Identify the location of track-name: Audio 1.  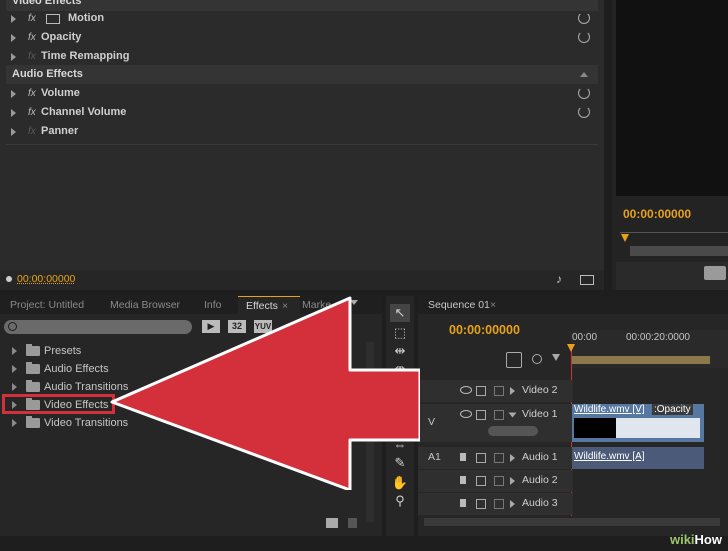
(540, 457).